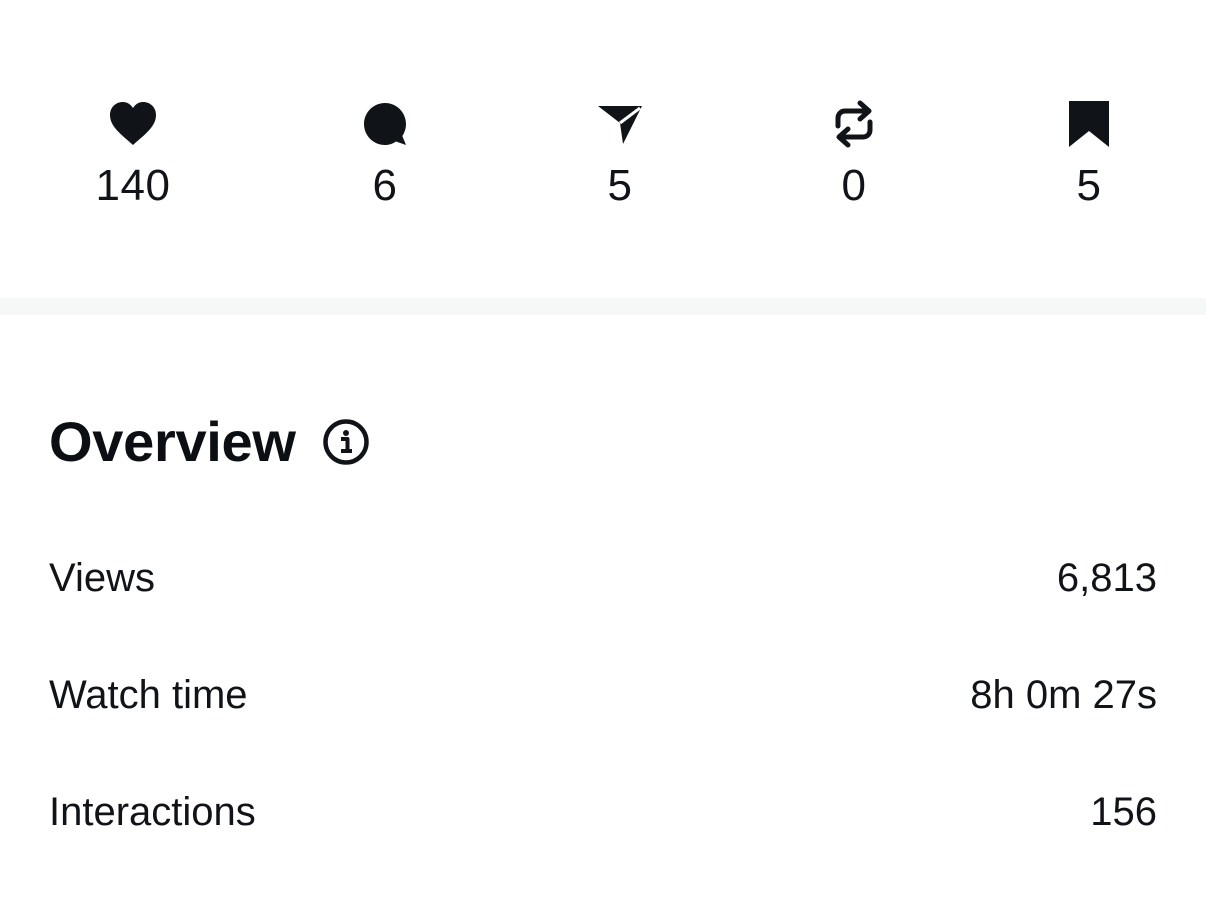 This screenshot has width=1206, height=904. I want to click on reposts-stat: 0, so click(854, 154).